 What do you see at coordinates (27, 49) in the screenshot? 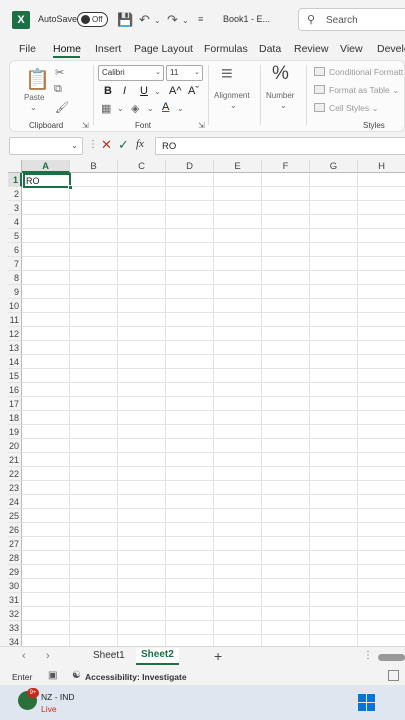
I see `tab-file: File` at bounding box center [27, 49].